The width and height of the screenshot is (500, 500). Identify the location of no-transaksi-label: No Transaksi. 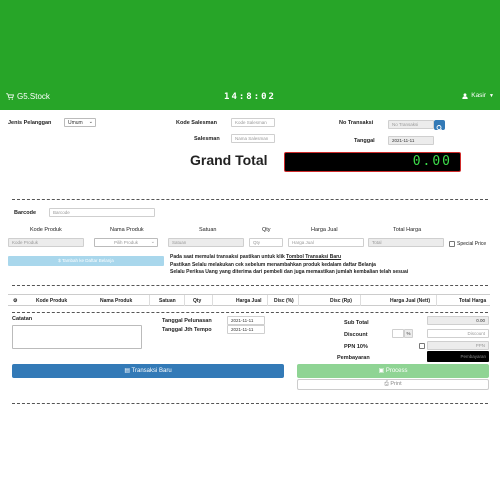
(356, 123).